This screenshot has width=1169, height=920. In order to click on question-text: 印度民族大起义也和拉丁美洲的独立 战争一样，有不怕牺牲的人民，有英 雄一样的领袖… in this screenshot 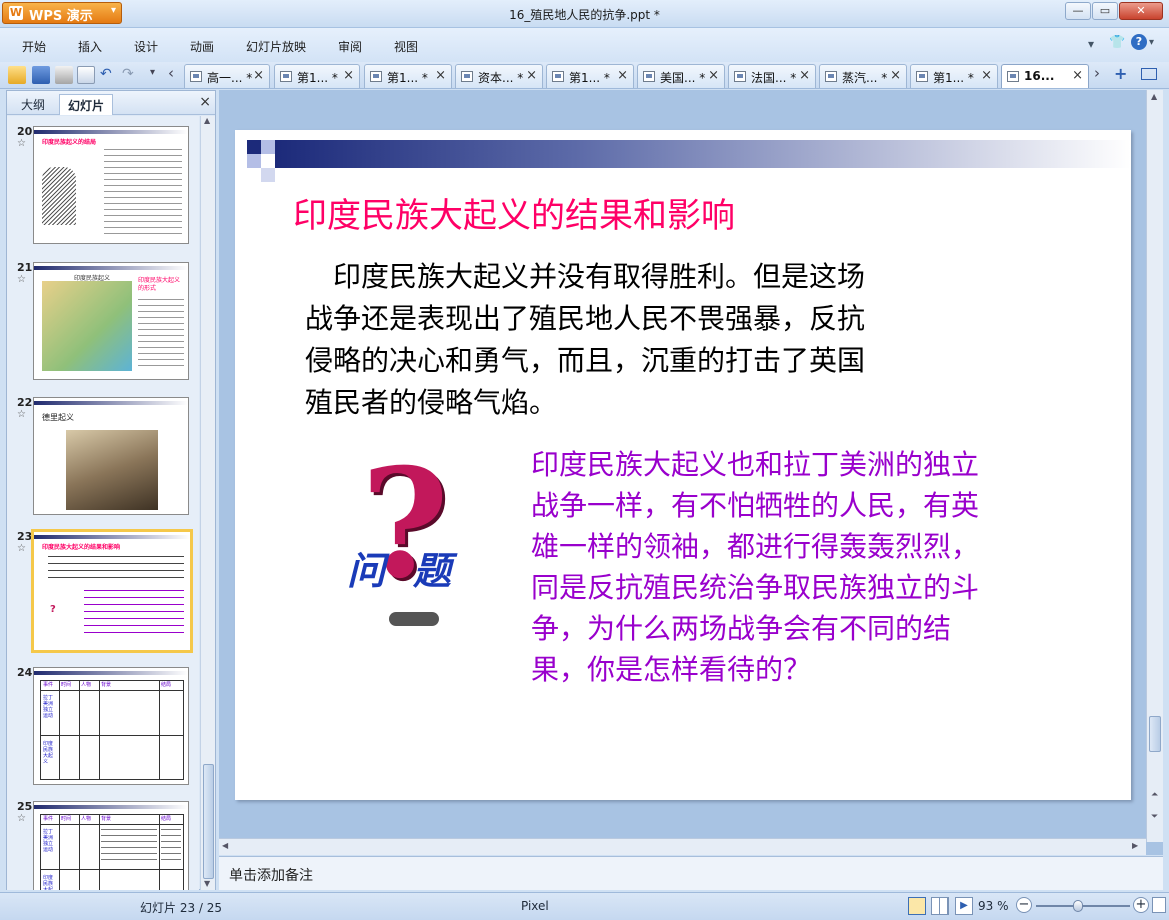, I will do `click(755, 567)`.